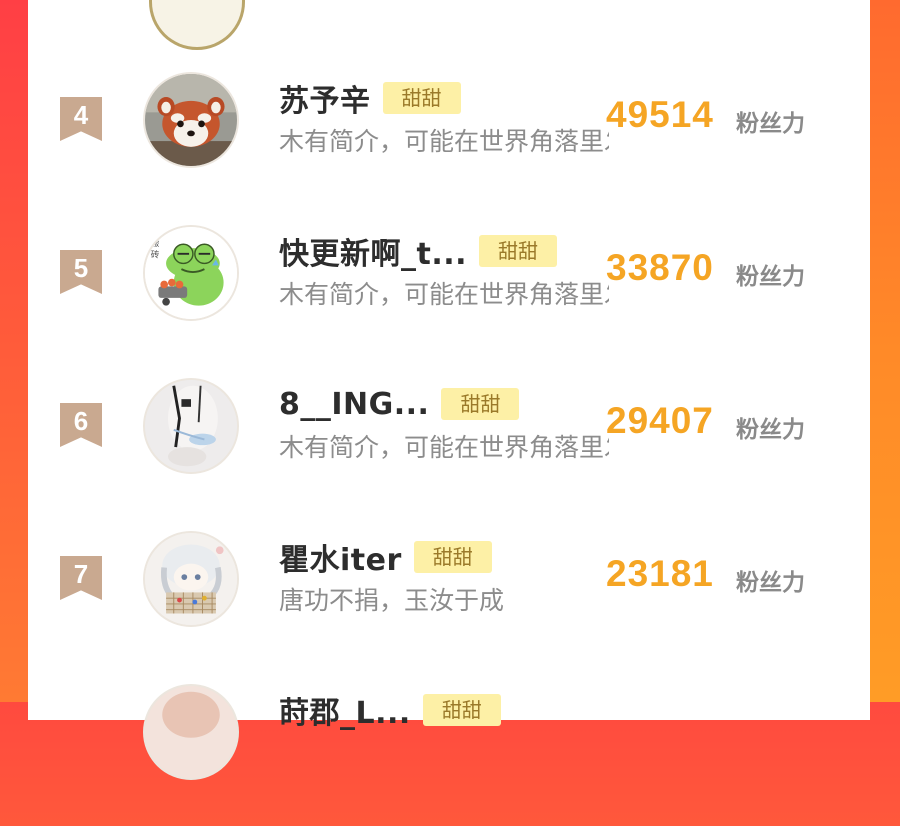 The image size is (900, 826). What do you see at coordinates (660, 114) in the screenshot?
I see `fan-power-score: 49514` at bounding box center [660, 114].